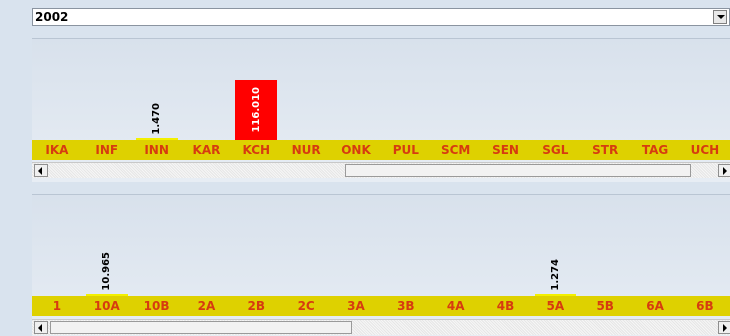 This screenshot has height=336, width=730. I want to click on category-label: 4B, so click(505, 306).